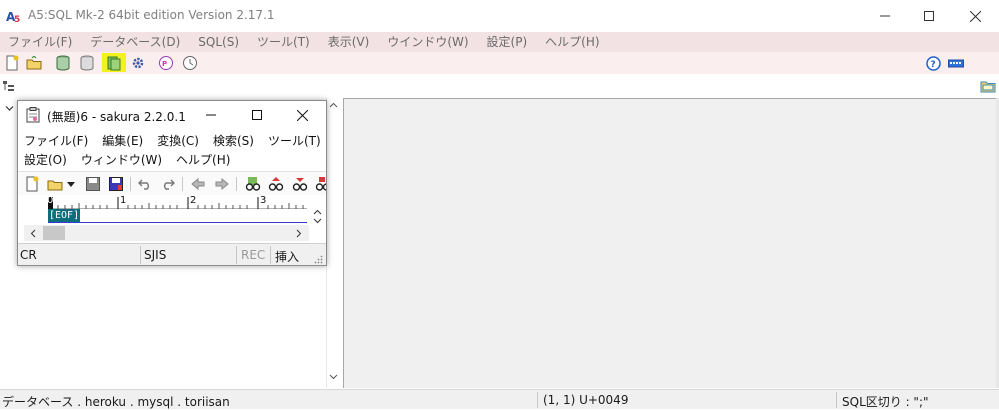 The width and height of the screenshot is (999, 410). I want to click on eof-marker: [EOF], so click(64, 215).